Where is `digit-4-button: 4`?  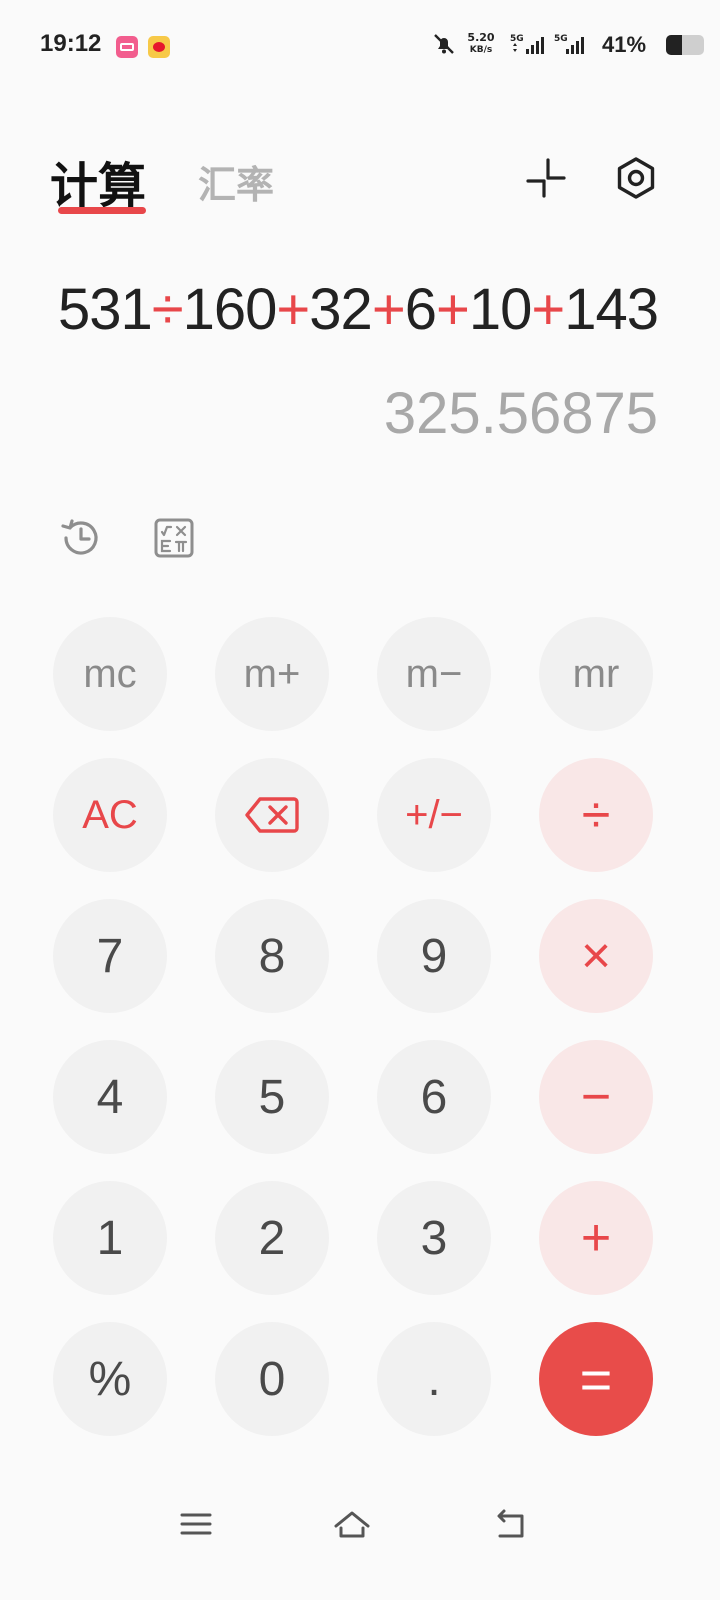
digit-4-button: 4 is located at coordinates (110, 1097).